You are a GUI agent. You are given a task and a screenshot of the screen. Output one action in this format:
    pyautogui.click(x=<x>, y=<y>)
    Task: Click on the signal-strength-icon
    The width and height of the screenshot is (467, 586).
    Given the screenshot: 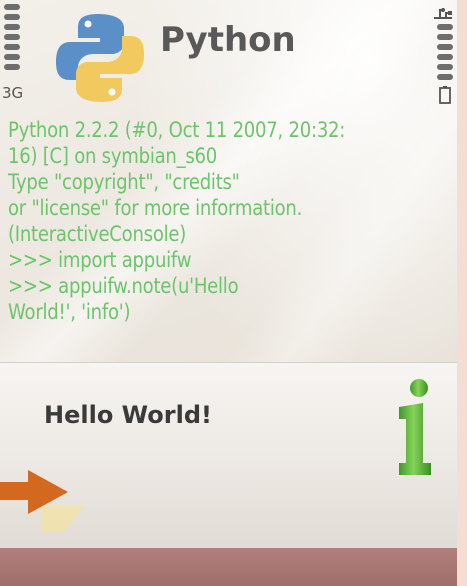 What is the action you would take?
    pyautogui.click(x=12, y=39)
    